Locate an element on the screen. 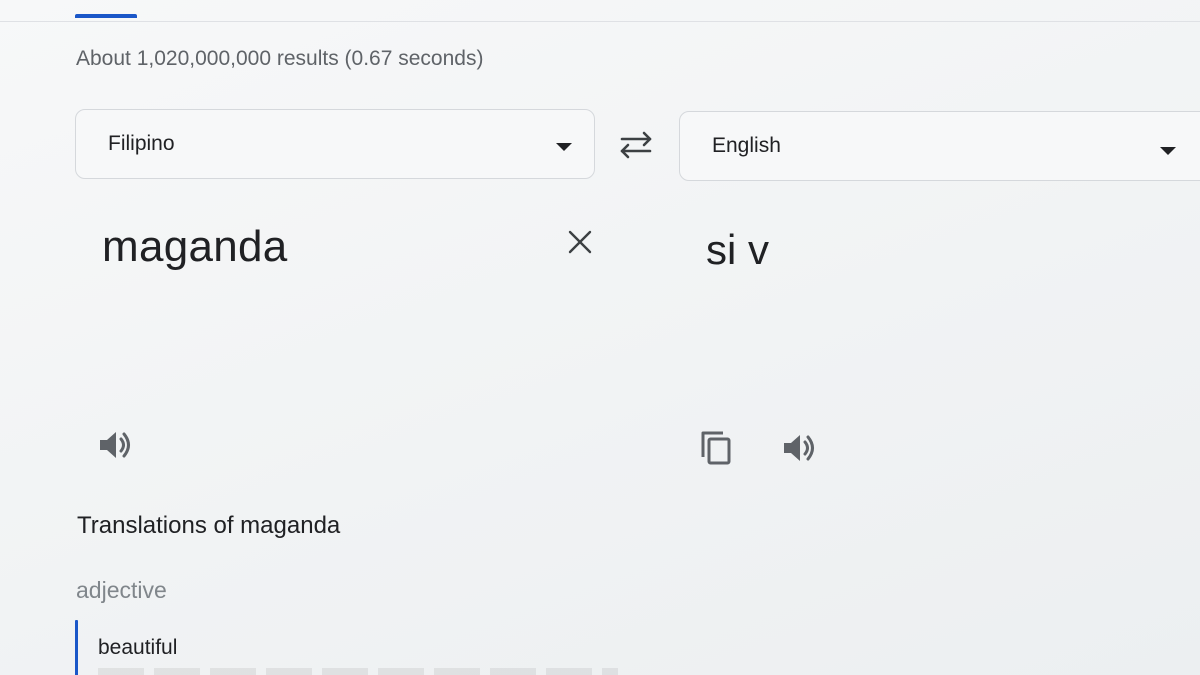 The width and height of the screenshot is (1200, 675). swap-arrows-icon is located at coordinates (636, 145).